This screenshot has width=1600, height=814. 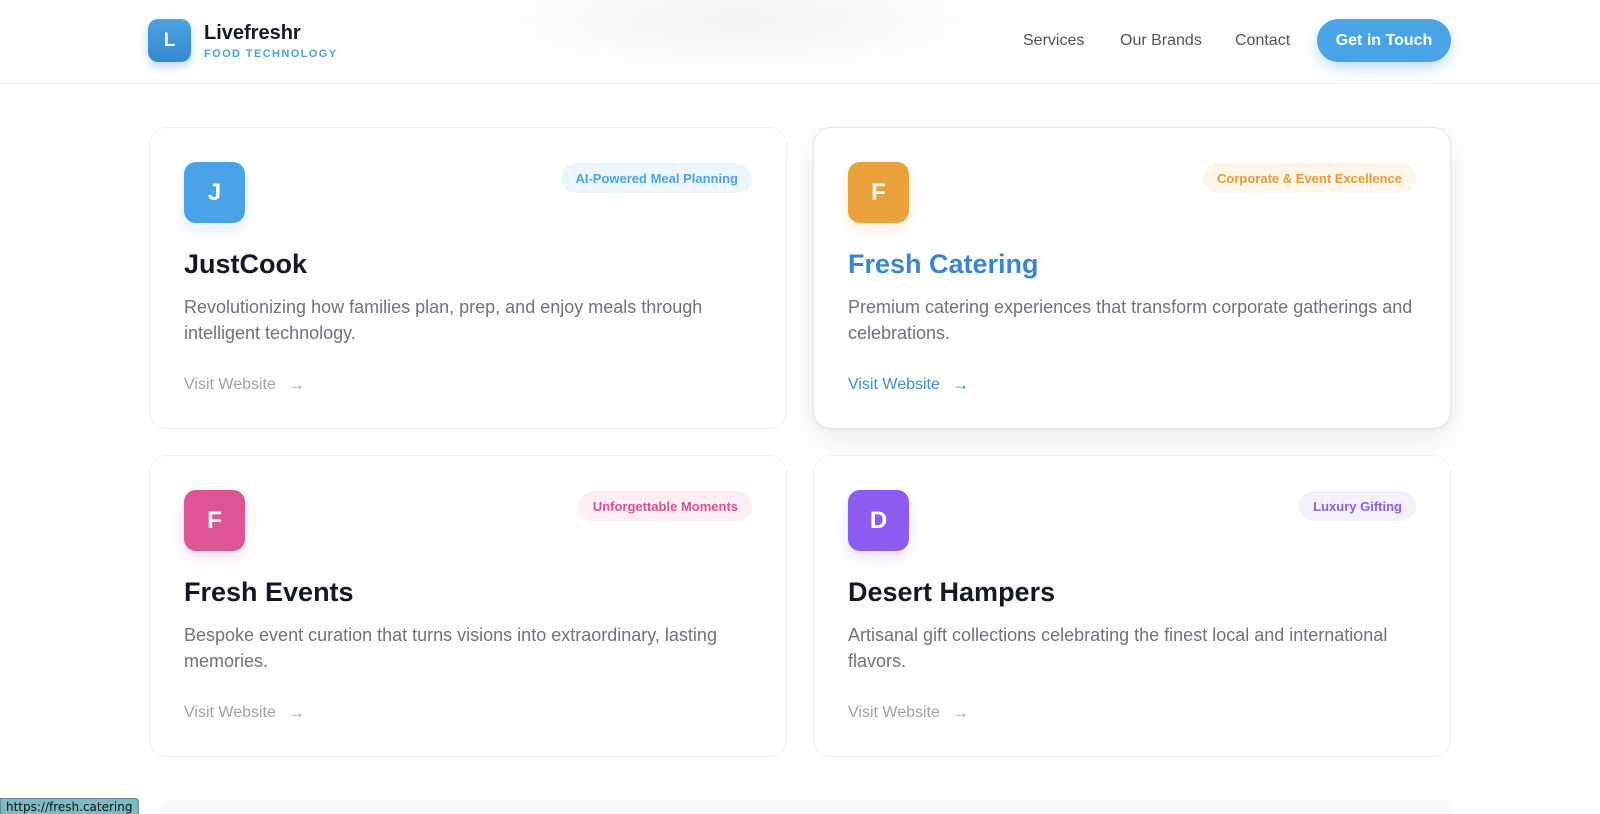 What do you see at coordinates (169, 40) in the screenshot?
I see `brand-logo-icon: L` at bounding box center [169, 40].